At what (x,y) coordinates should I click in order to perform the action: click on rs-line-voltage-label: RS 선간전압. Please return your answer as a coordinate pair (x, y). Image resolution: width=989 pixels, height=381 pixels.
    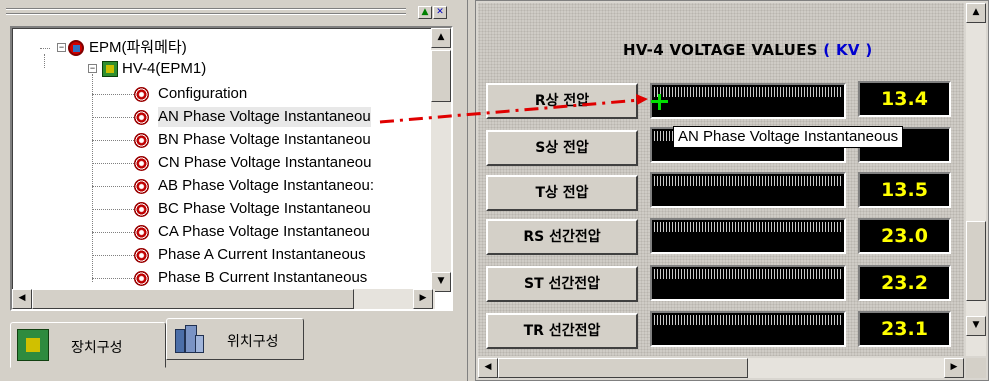
    Looking at the image, I should click on (562, 237).